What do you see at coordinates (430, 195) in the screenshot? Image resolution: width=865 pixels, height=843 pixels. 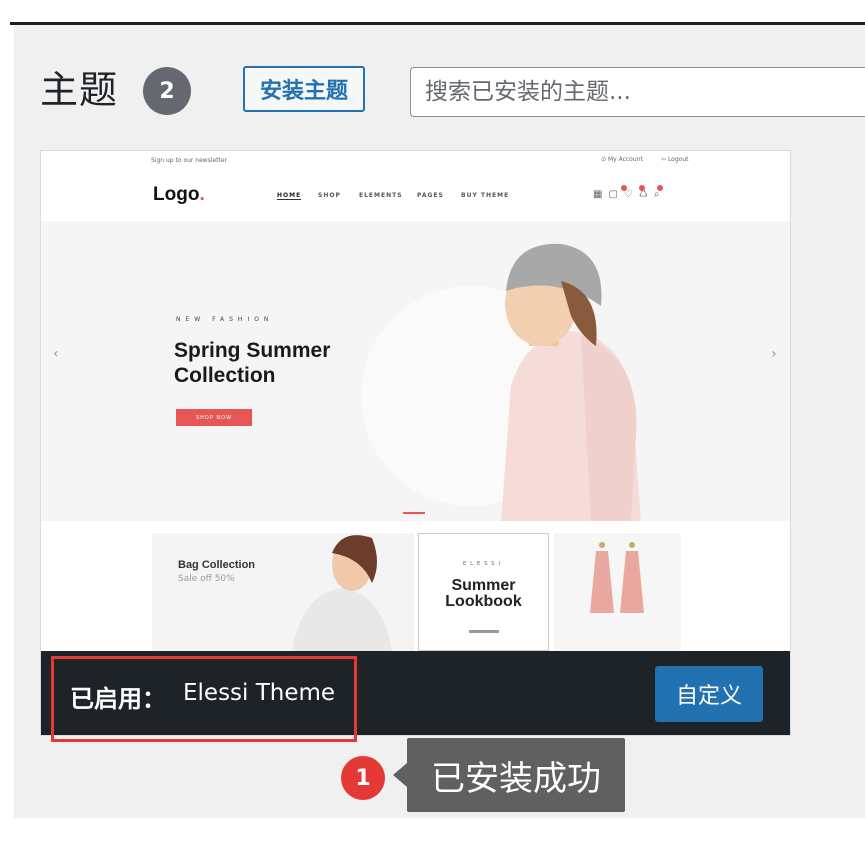 I see `screenshot-nav-pages: PAGES` at bounding box center [430, 195].